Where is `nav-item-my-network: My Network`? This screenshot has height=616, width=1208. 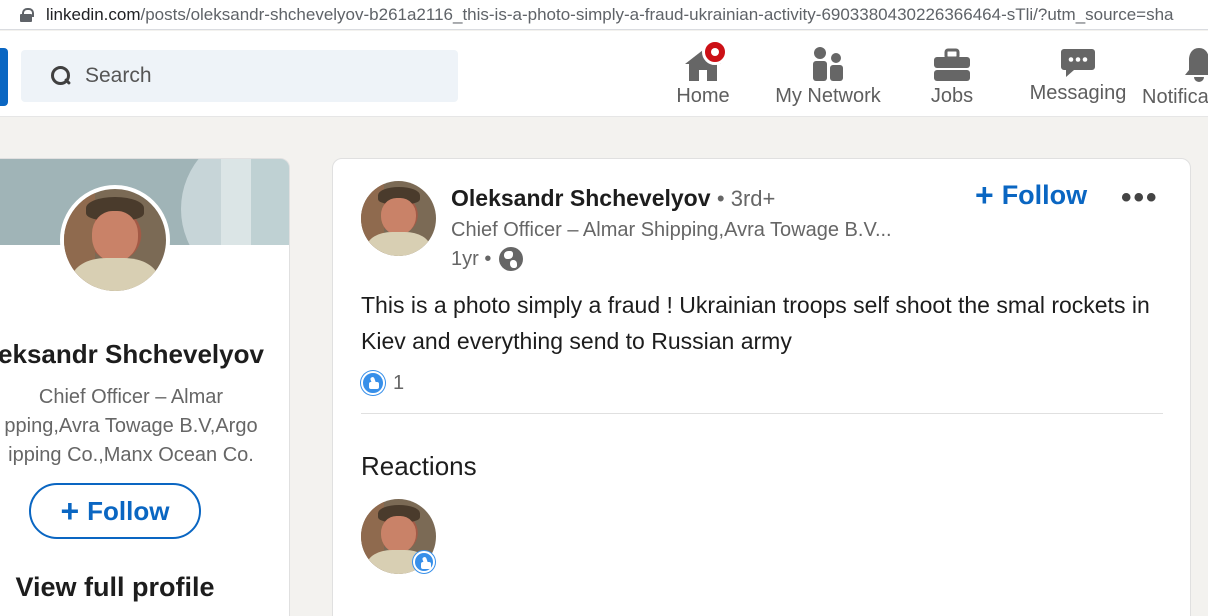 nav-item-my-network: My Network is located at coordinates (828, 79).